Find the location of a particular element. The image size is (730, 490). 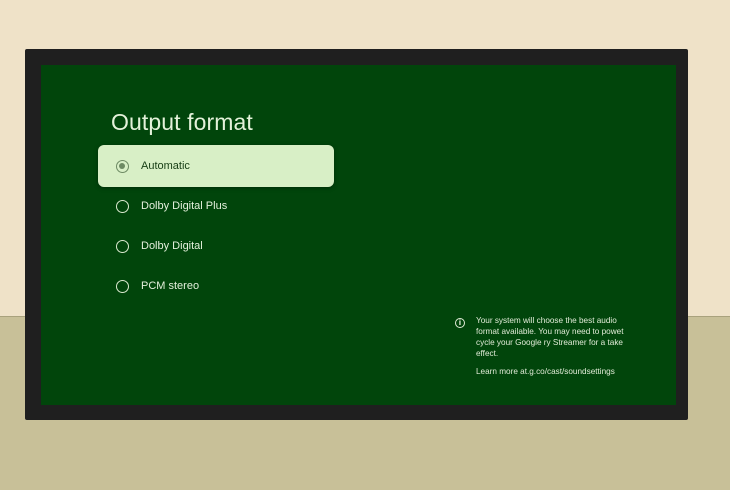

radio-button-selected is located at coordinates (122, 166).